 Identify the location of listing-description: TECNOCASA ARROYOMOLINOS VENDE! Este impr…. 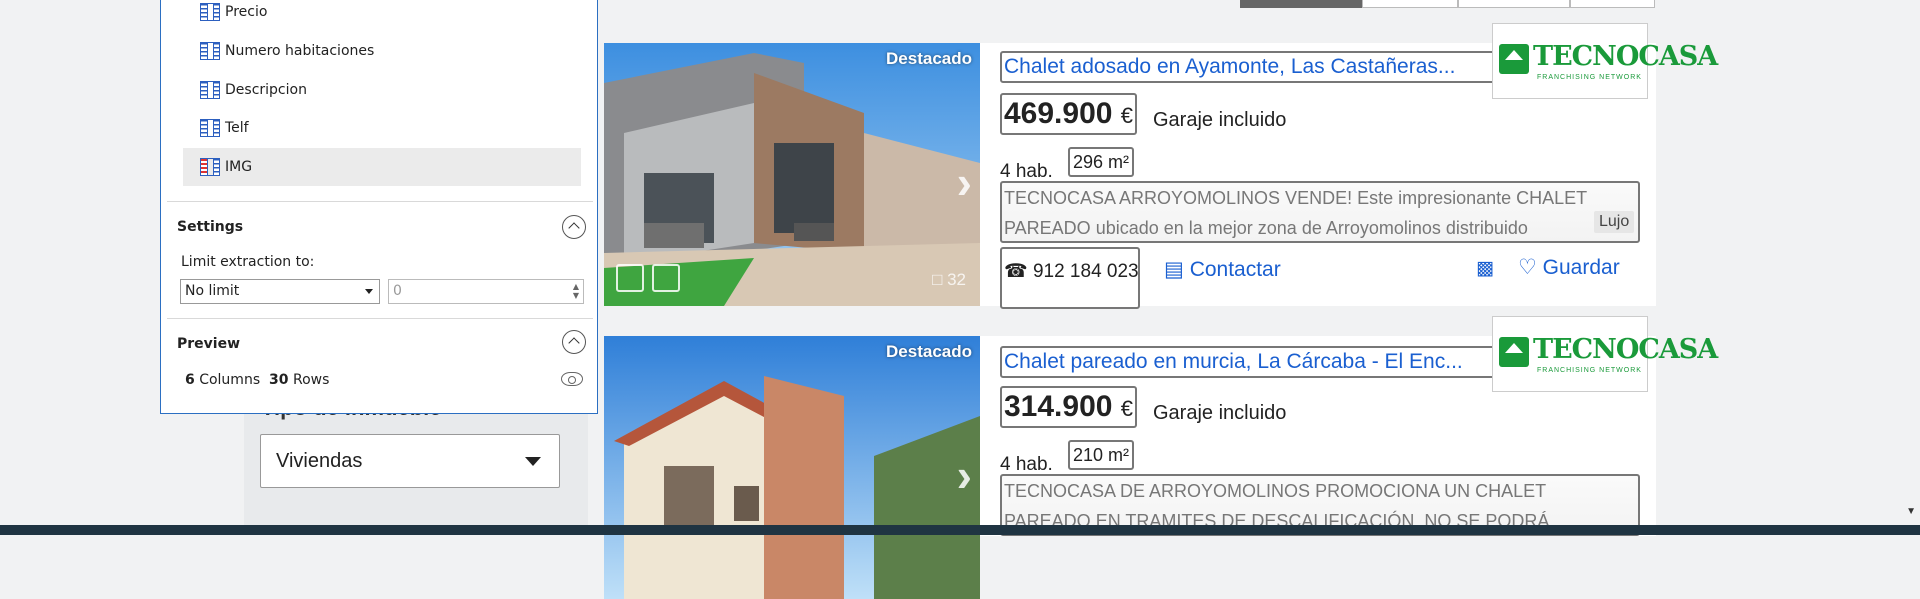
(1320, 212).